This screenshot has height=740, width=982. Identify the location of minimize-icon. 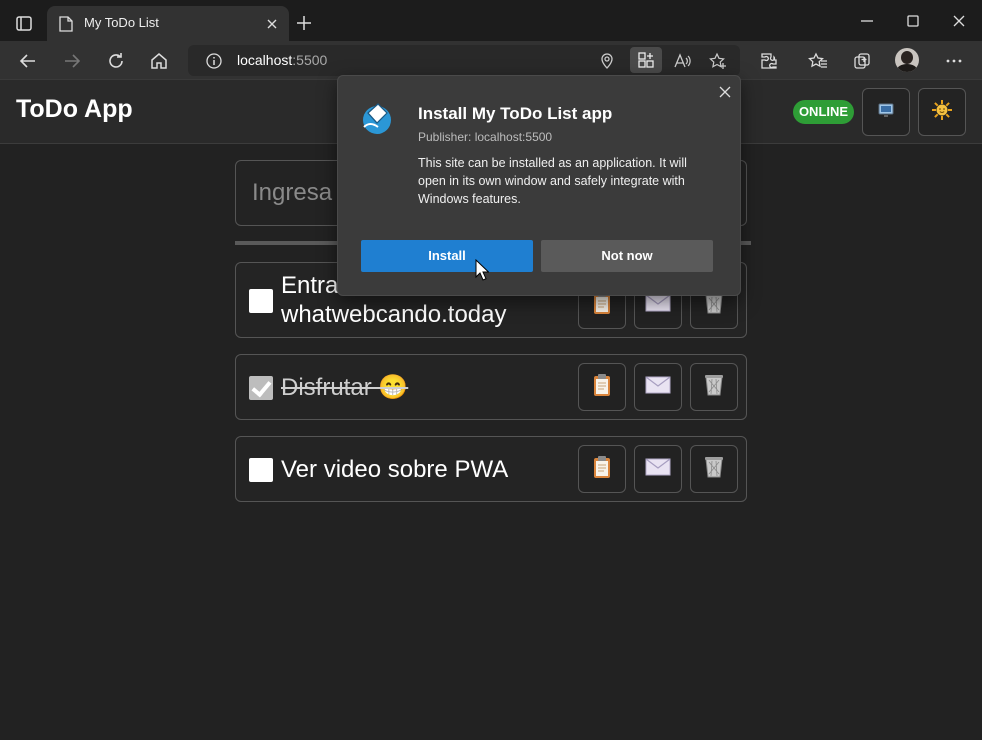
(867, 21).